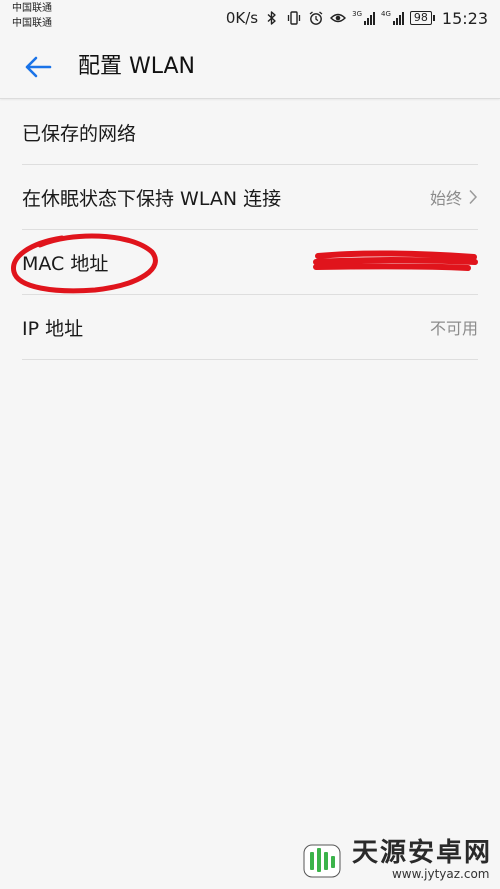 The image size is (500, 889). Describe the element at coordinates (242, 18) in the screenshot. I see `network-speed: 0K/s` at that location.